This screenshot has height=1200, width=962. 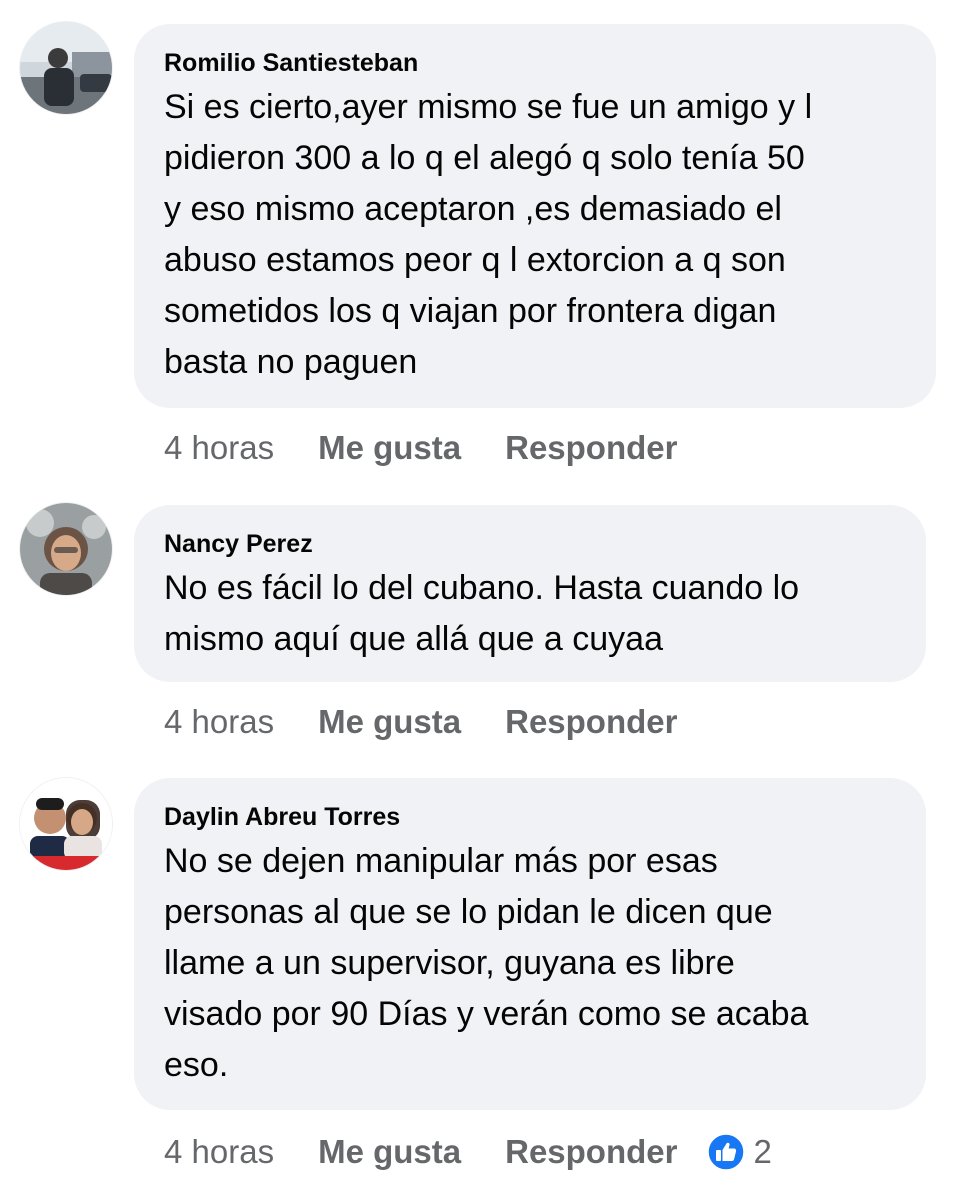 I want to click on comment-author: Nancy Perez, so click(x=530, y=544).